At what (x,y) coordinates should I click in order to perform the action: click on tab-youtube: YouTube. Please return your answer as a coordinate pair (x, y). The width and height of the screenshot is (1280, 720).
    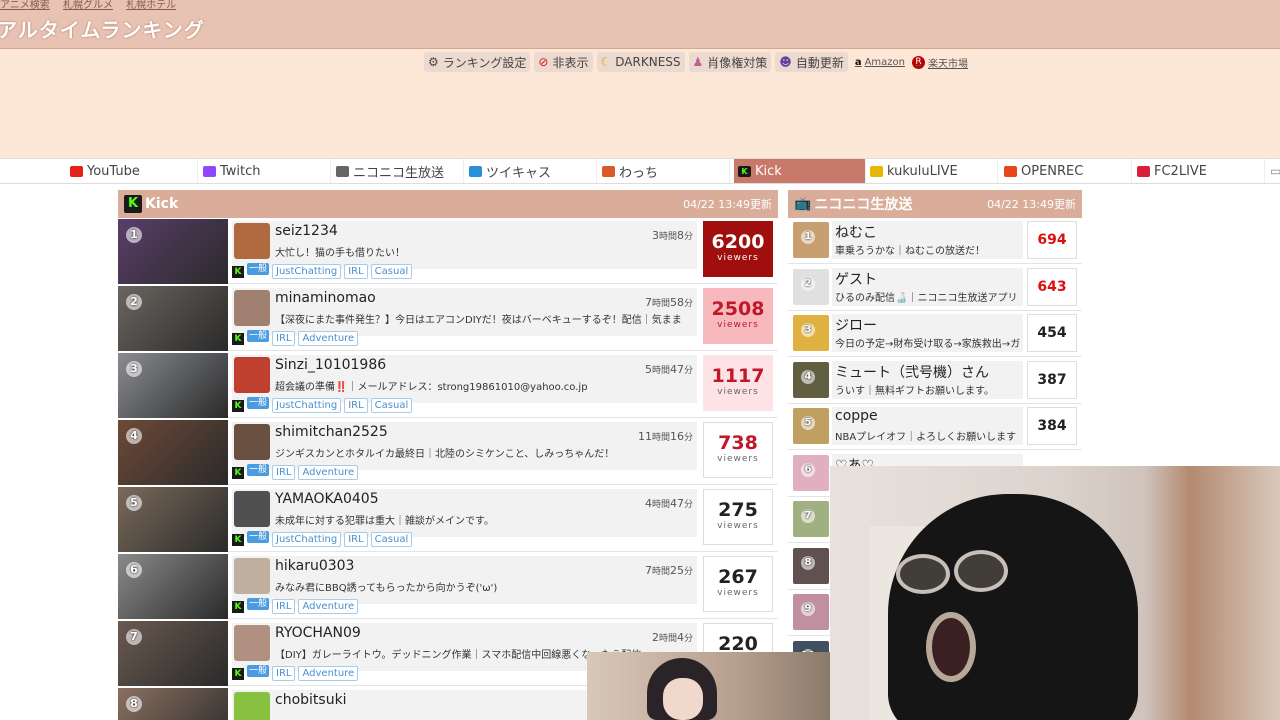
    Looking at the image, I should click on (132, 171).